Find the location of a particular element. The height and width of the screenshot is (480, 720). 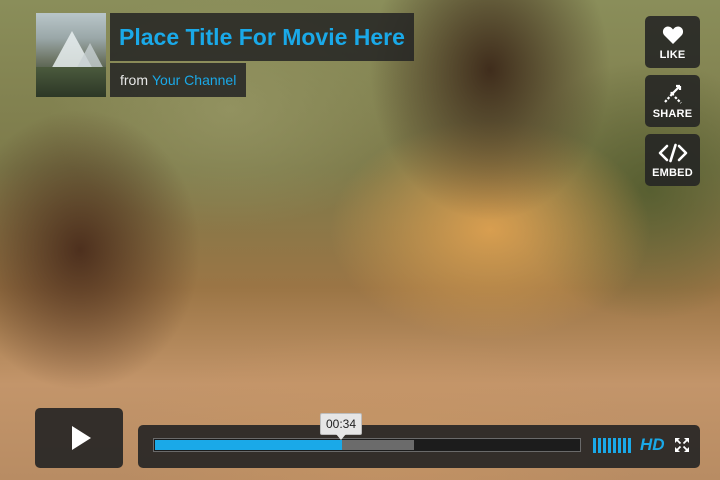

like-label: LIKE is located at coordinates (672, 54).